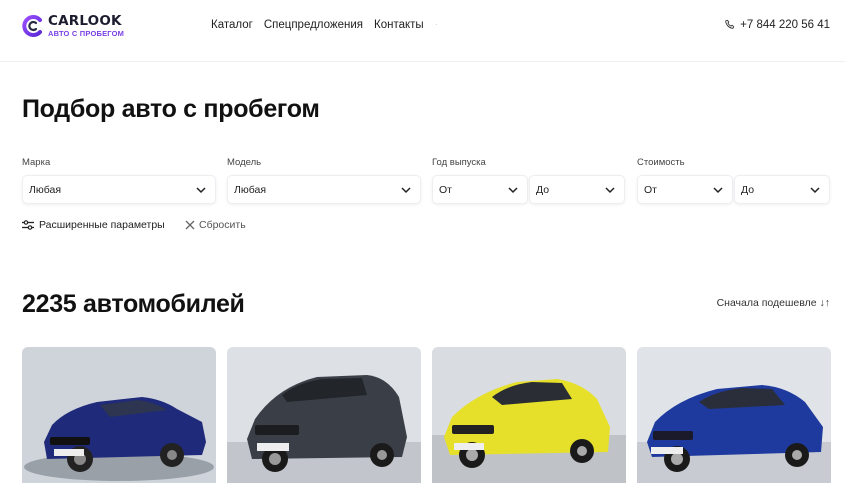  Describe the element at coordinates (28, 225) in the screenshot. I see `sliders-icon` at that location.